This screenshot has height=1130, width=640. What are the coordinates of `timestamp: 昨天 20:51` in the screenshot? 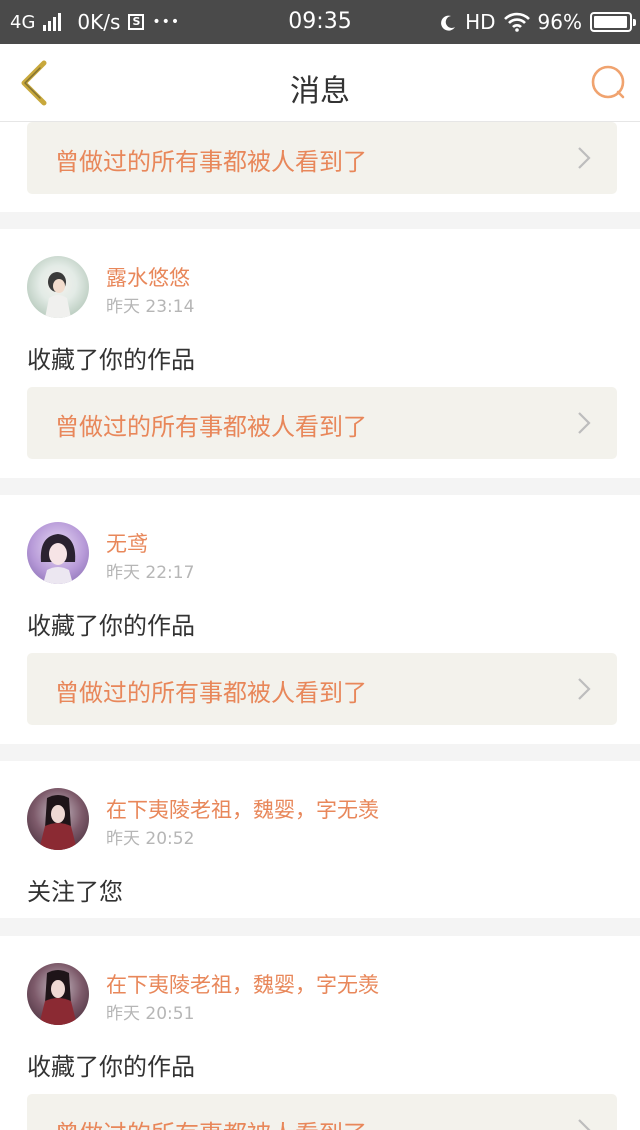 It's located at (150, 1014).